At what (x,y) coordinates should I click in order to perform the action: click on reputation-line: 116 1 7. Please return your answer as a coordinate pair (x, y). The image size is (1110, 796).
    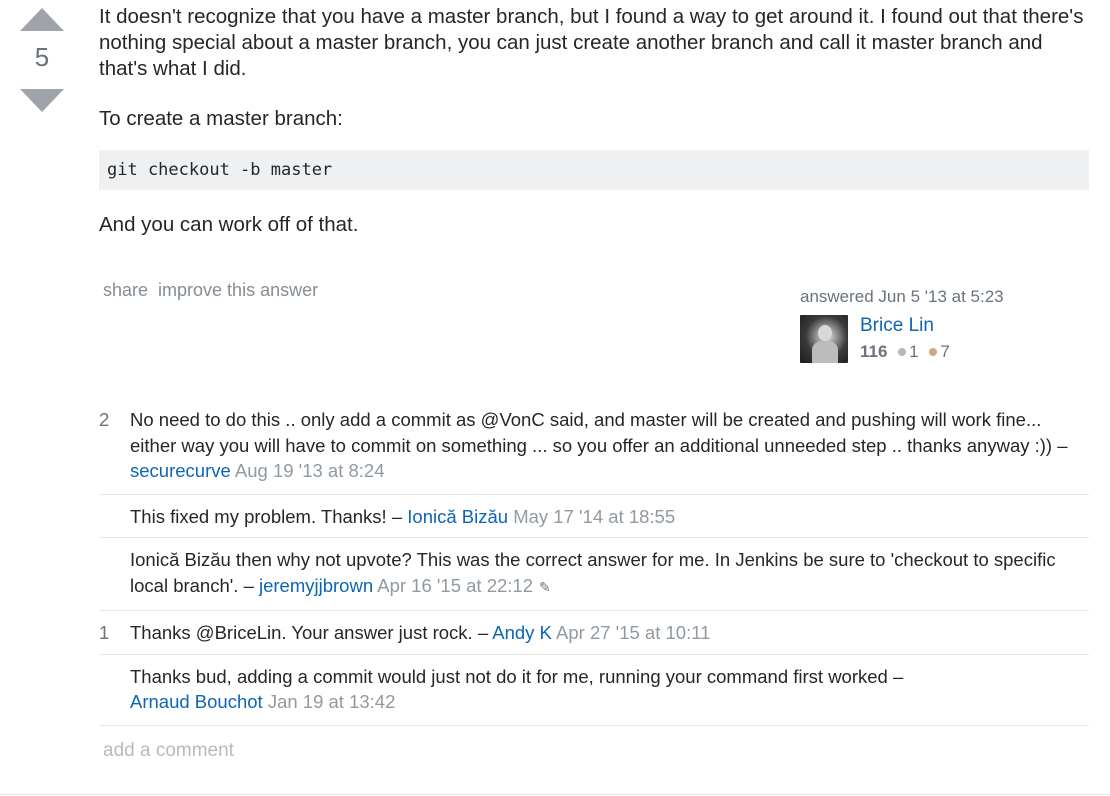
    Looking at the image, I should click on (905, 352).